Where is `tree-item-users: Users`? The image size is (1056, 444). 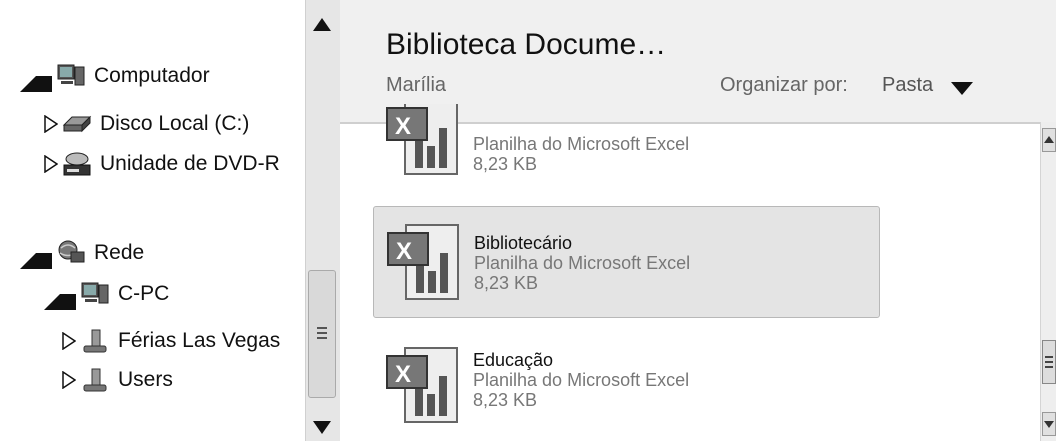 tree-item-users: Users is located at coordinates (117, 380).